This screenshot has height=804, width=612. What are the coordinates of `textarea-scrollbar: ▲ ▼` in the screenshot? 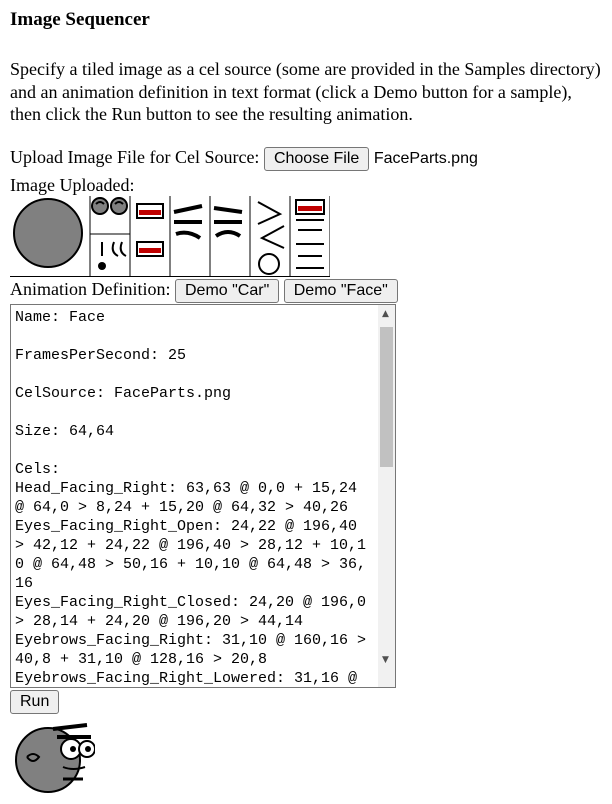 It's located at (386, 496).